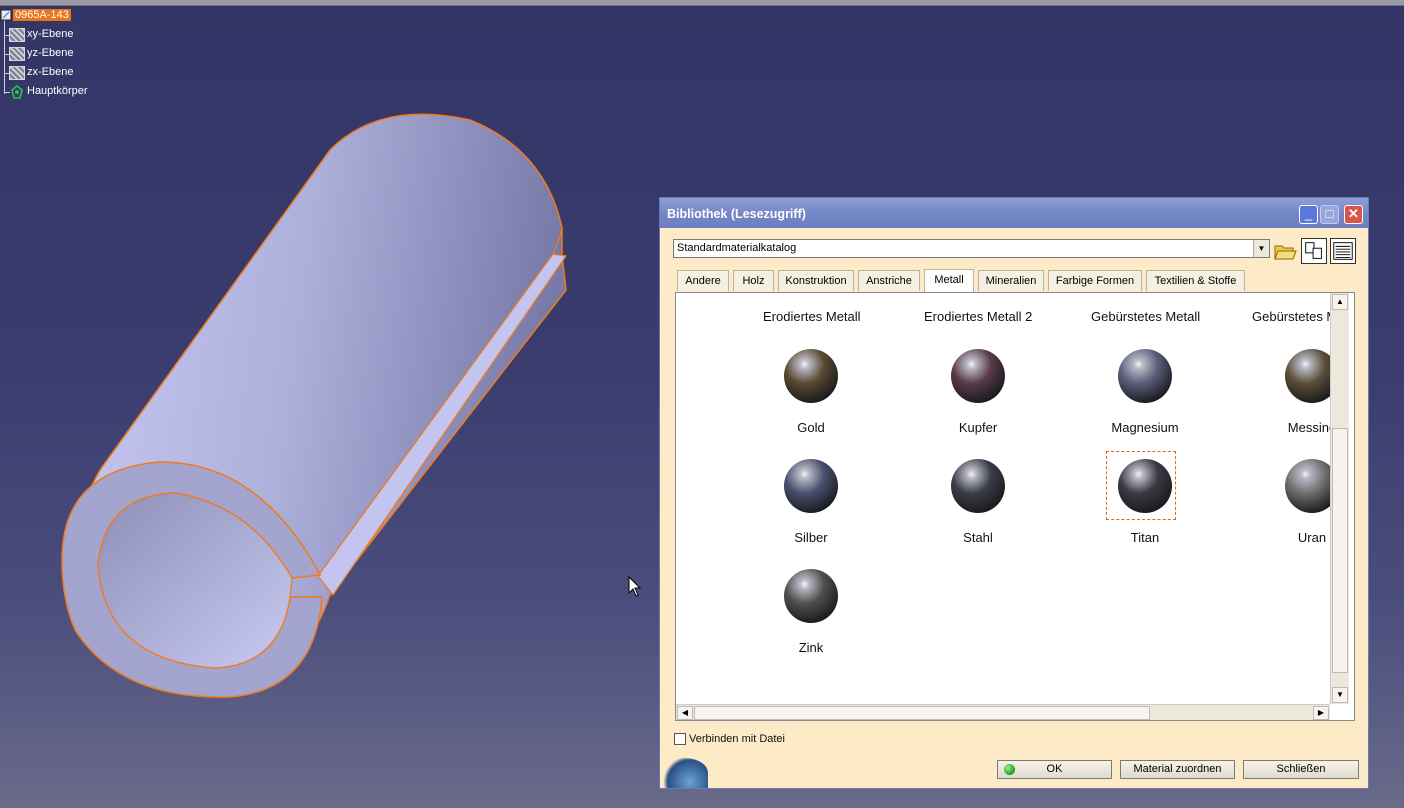 The height and width of the screenshot is (808, 1404). I want to click on tab-farbige-formen: Farbige Formen, so click(1095, 280).